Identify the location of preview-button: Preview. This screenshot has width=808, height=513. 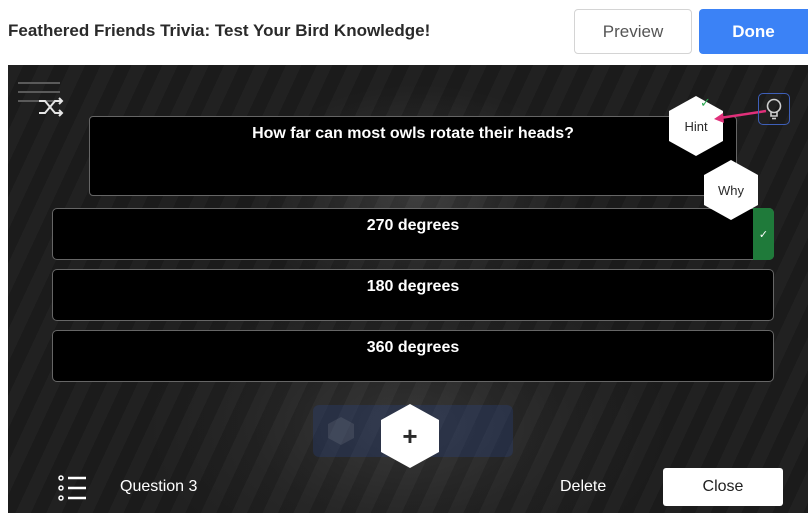
(633, 31).